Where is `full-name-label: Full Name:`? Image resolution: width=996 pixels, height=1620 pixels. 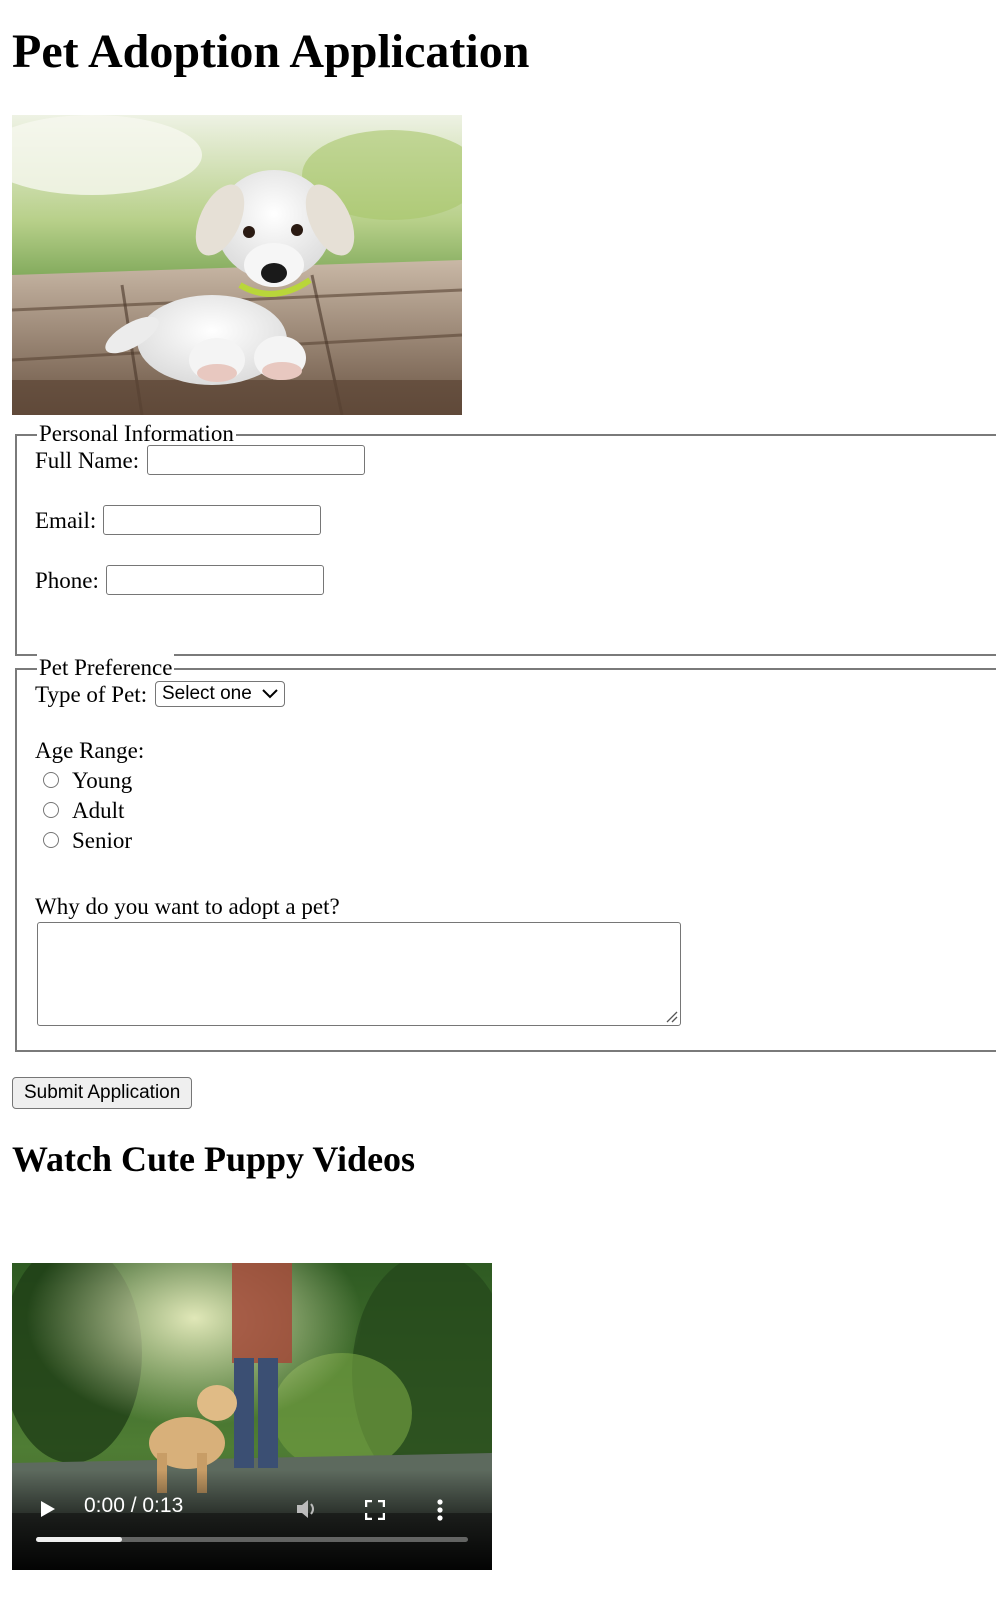 full-name-label: Full Name: is located at coordinates (87, 460).